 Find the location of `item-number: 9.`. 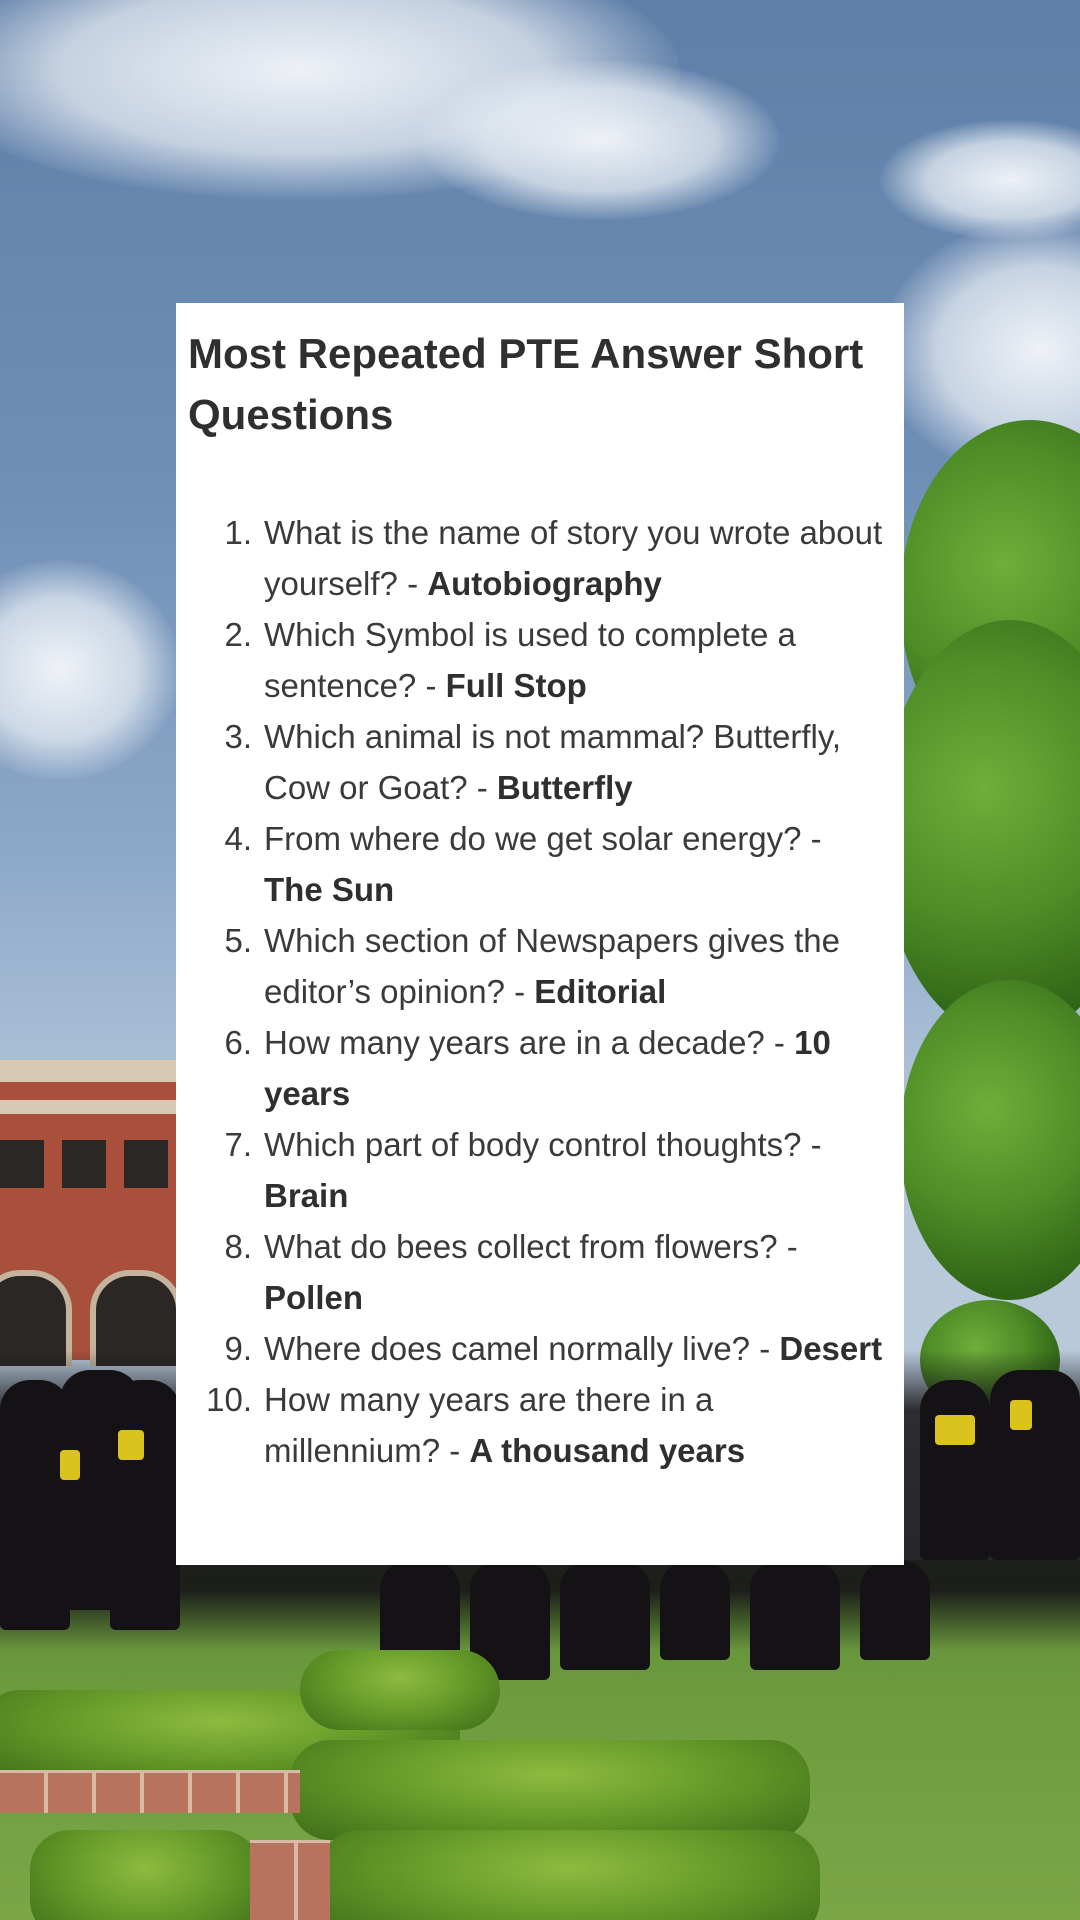

item-number: 9. is located at coordinates (238, 1348).